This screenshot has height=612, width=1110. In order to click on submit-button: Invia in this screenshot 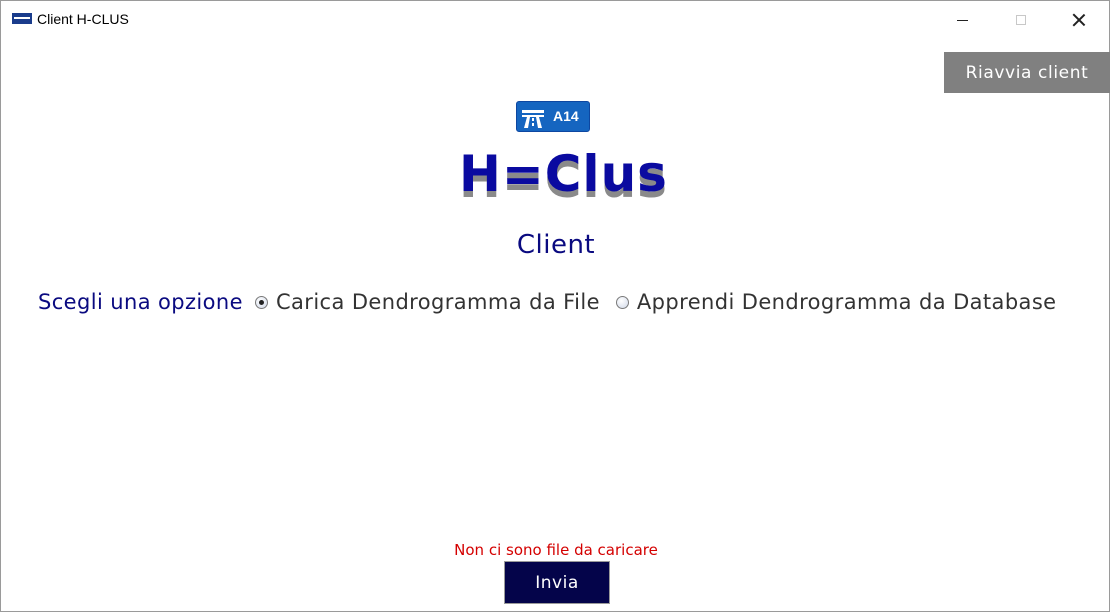, I will do `click(557, 582)`.